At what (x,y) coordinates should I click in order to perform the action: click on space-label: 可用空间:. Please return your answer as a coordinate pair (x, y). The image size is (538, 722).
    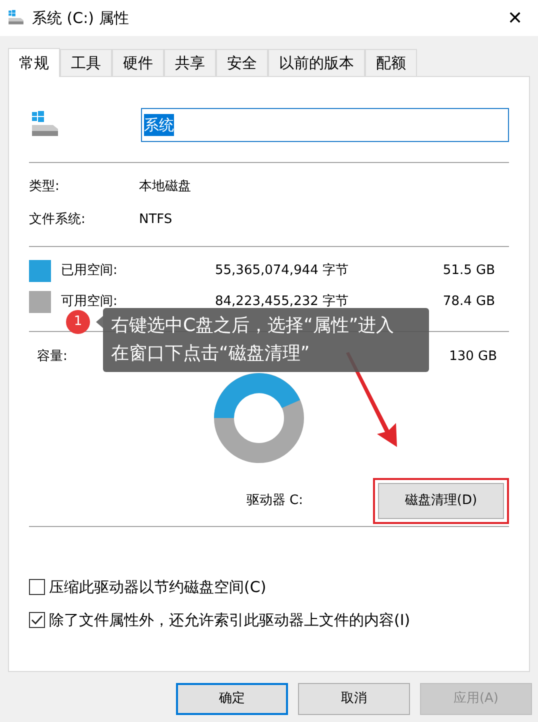
    Looking at the image, I should click on (89, 302).